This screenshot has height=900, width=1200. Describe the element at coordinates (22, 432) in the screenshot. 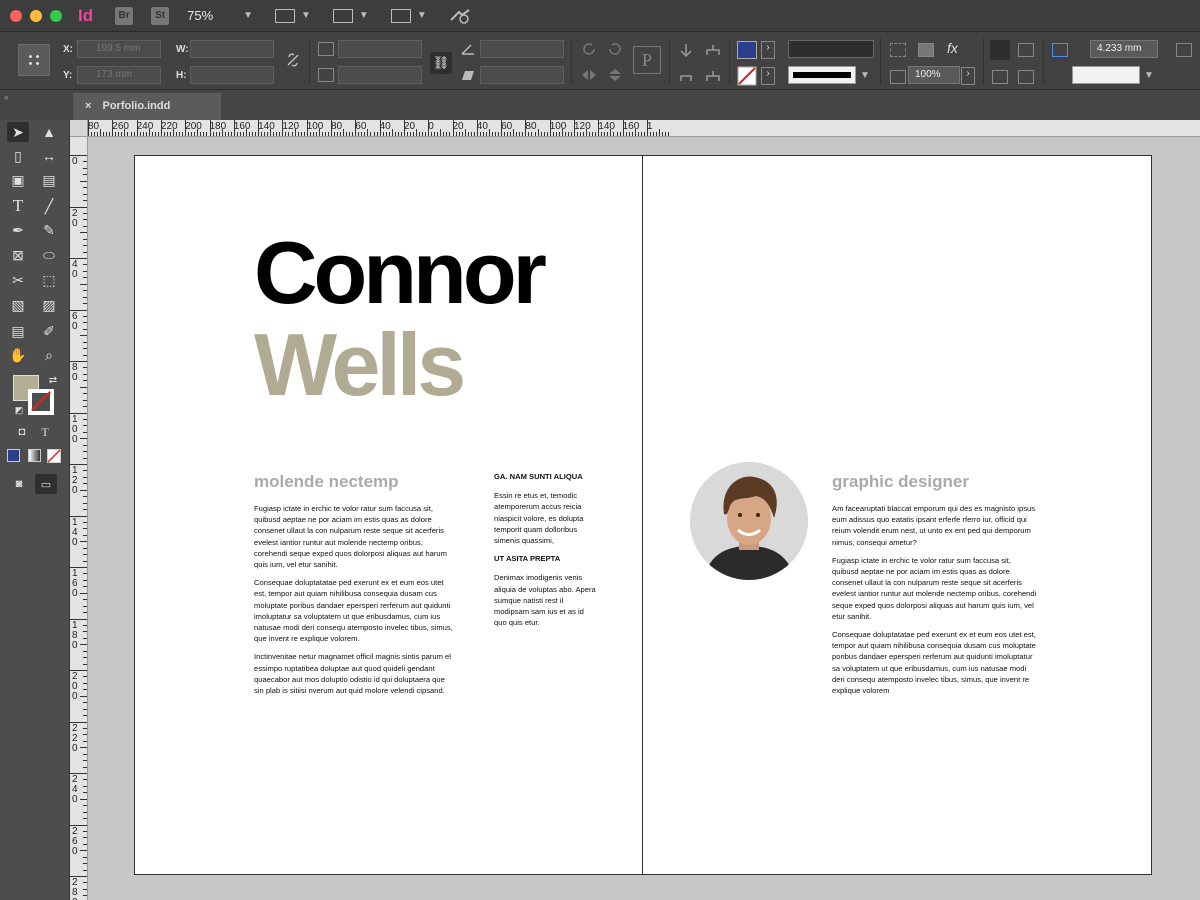

I see `formatting-container-icon: ◘` at that location.